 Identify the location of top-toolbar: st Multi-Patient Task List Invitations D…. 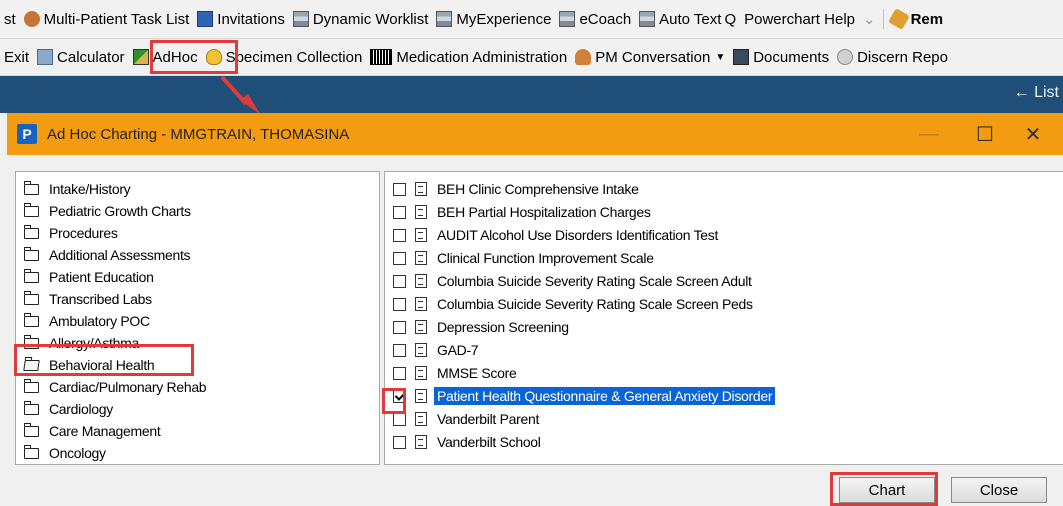
(531, 19).